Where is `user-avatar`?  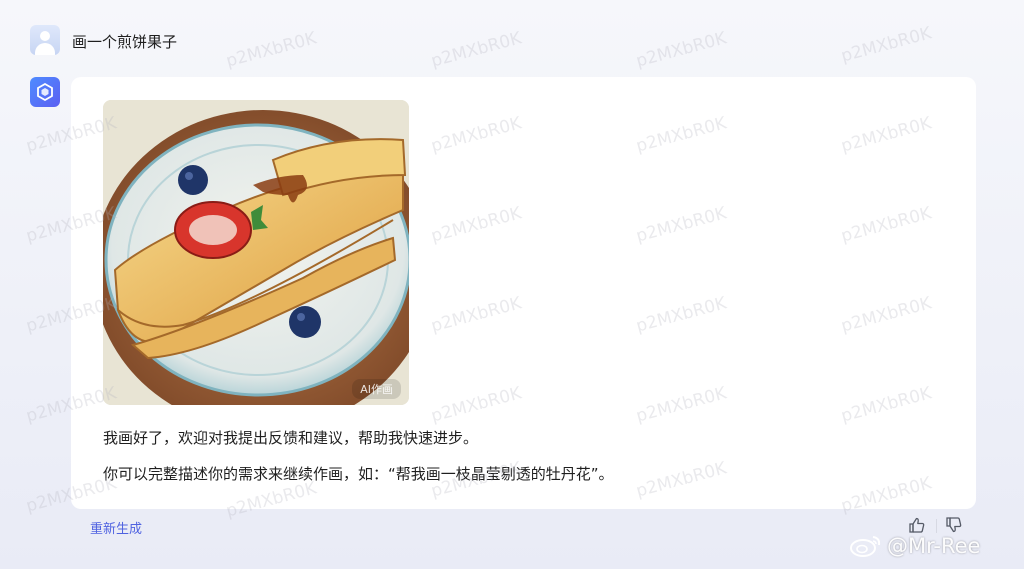 user-avatar is located at coordinates (45, 40).